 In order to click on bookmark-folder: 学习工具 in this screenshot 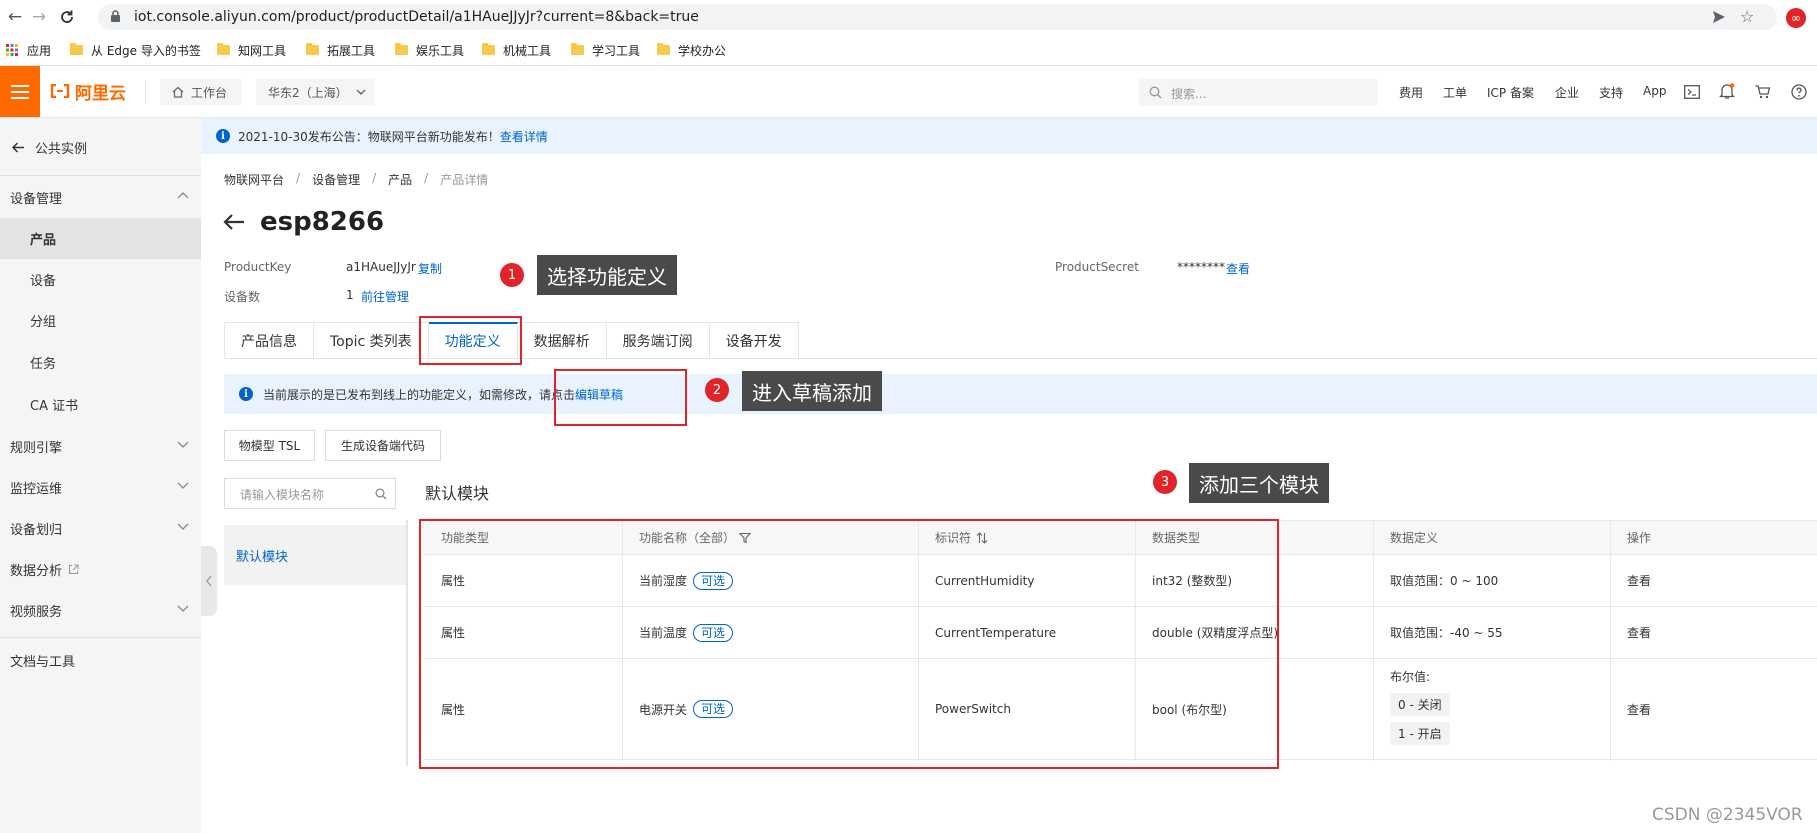, I will do `click(605, 50)`.